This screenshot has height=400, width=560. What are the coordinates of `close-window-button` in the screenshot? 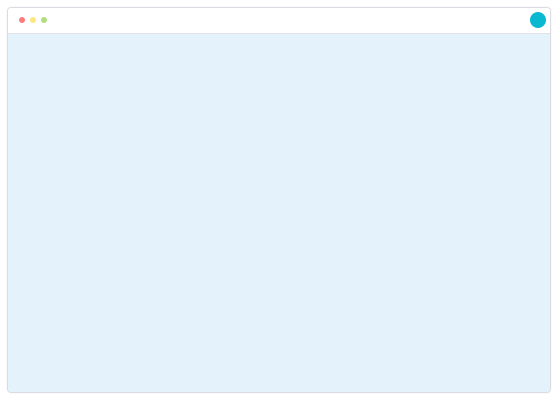 It's located at (22, 20).